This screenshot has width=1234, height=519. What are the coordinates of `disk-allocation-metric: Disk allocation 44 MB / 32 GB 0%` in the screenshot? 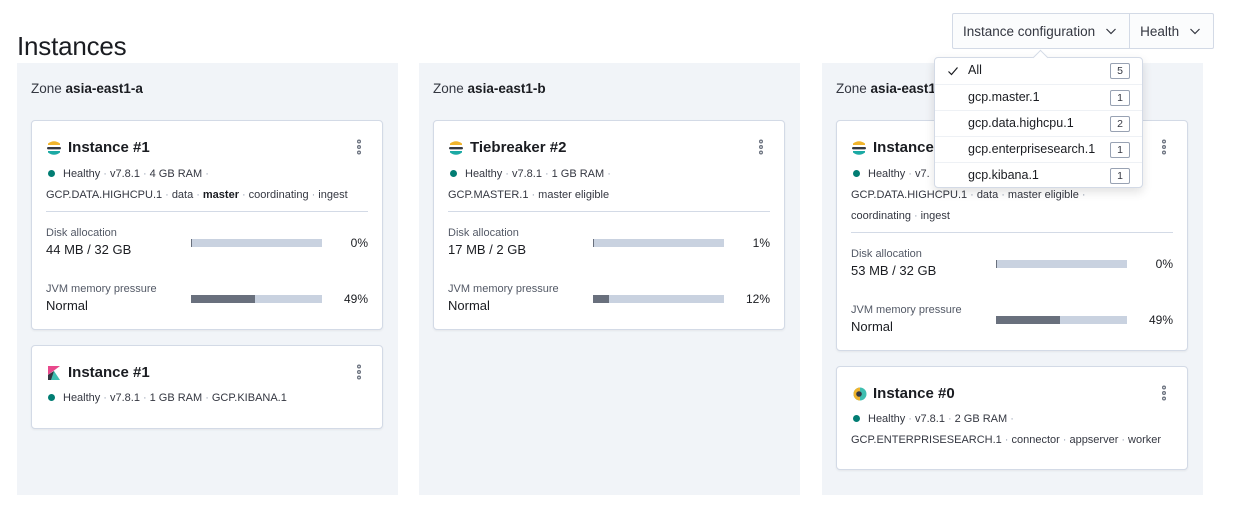 It's located at (207, 242).